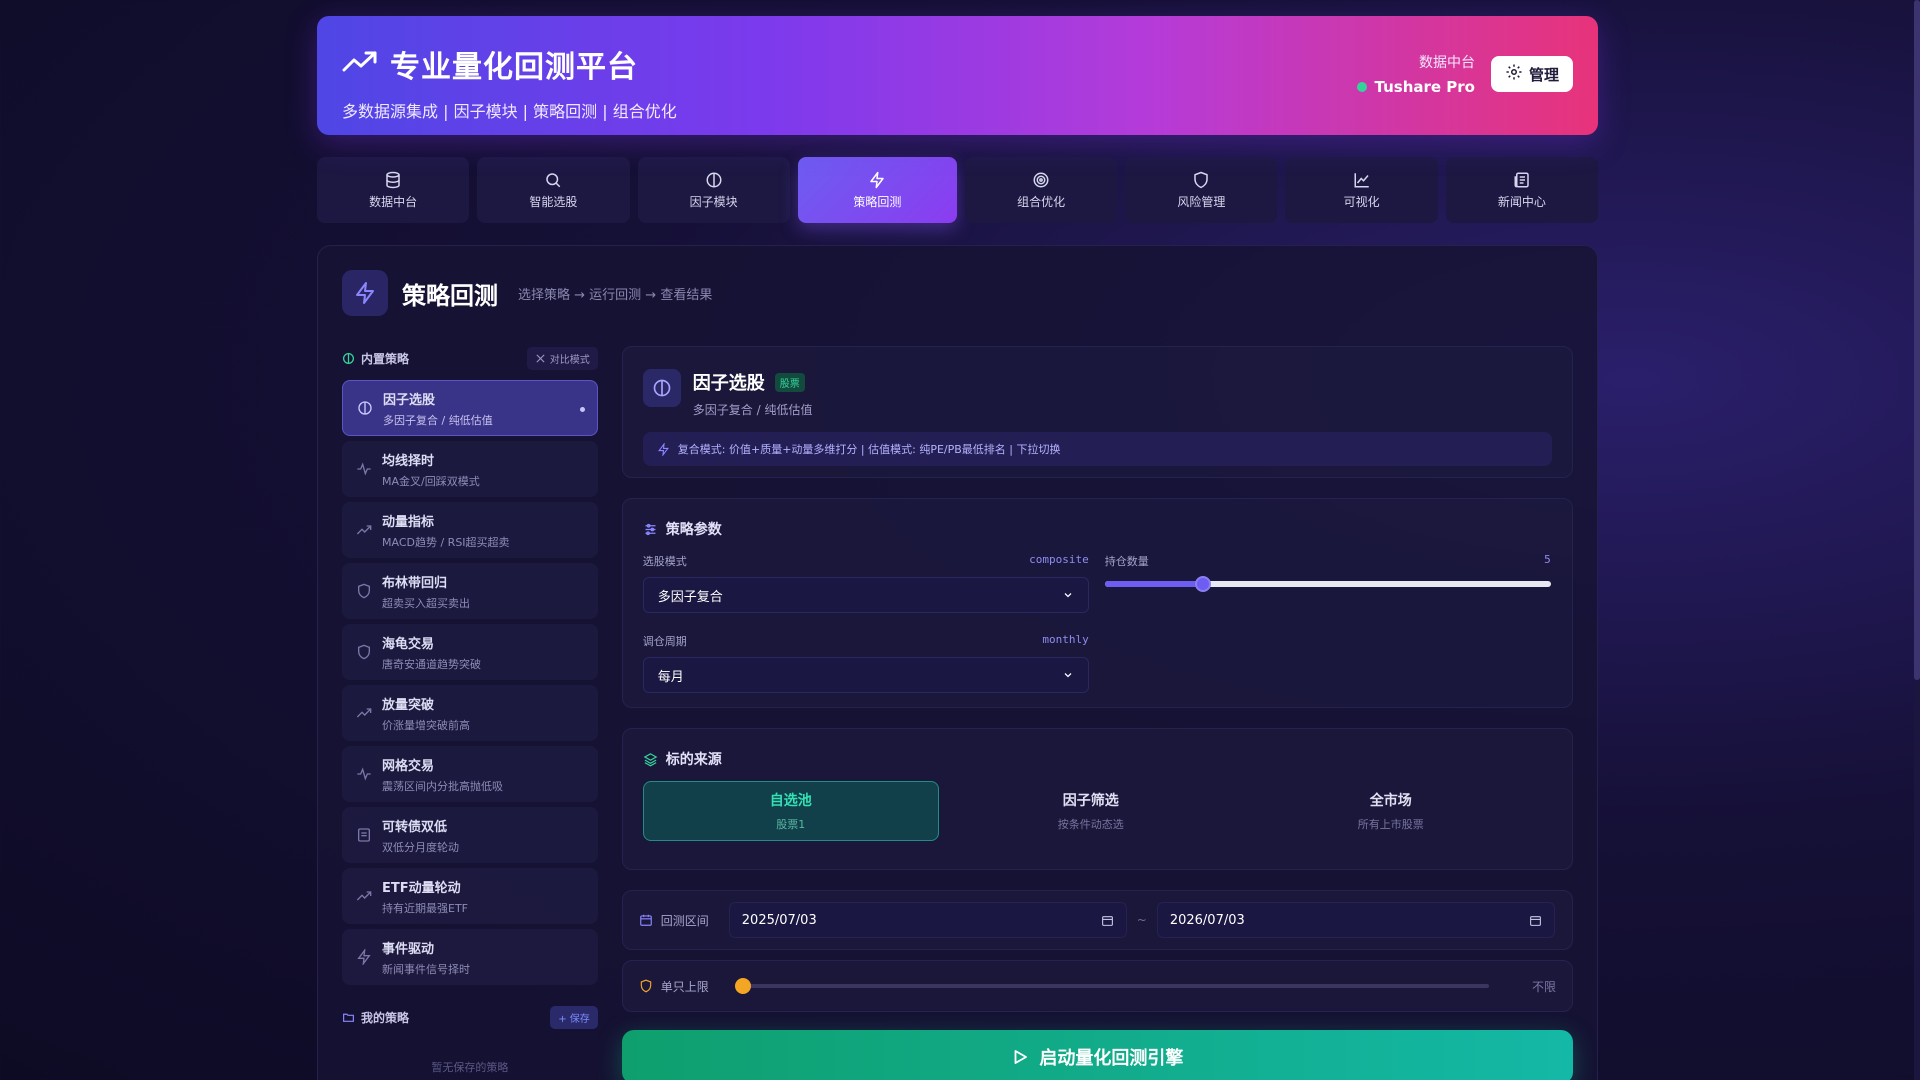 This screenshot has width=1920, height=1080. What do you see at coordinates (393, 190) in the screenshot?
I see `tab-data-center: 数据中台` at bounding box center [393, 190].